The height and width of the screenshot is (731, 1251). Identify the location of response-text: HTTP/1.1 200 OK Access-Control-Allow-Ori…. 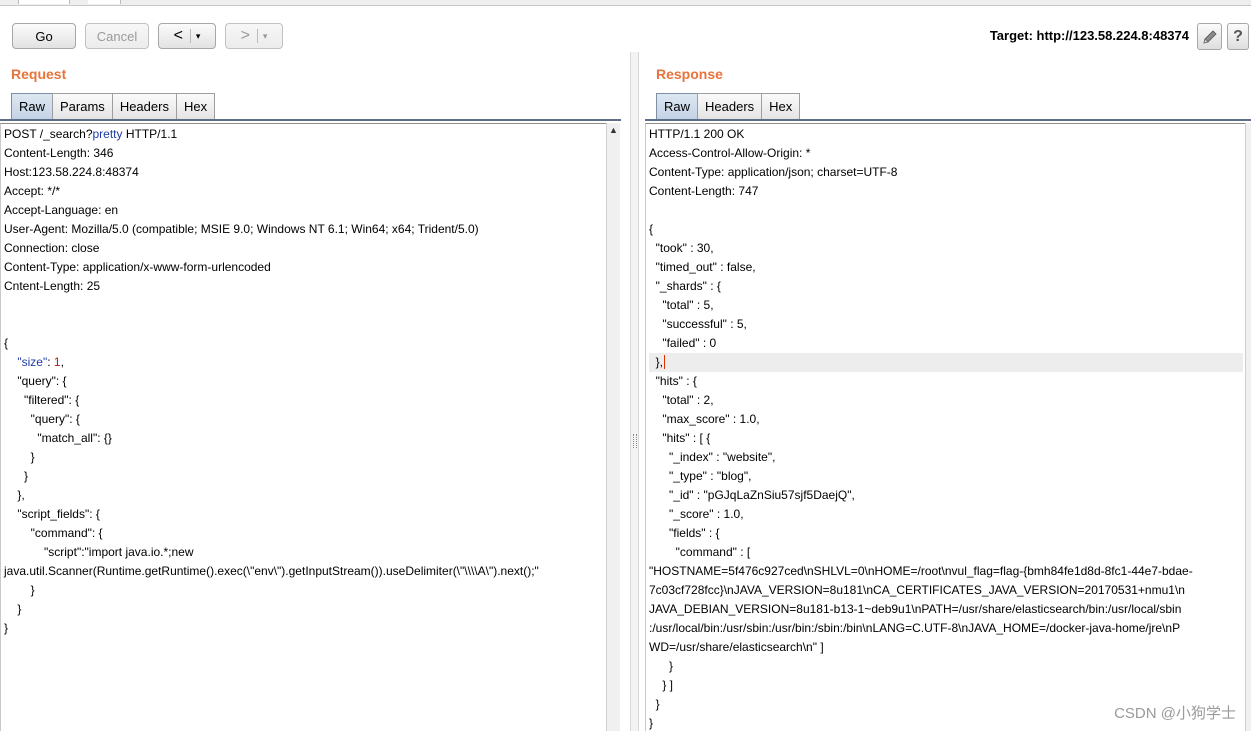
(773, 238).